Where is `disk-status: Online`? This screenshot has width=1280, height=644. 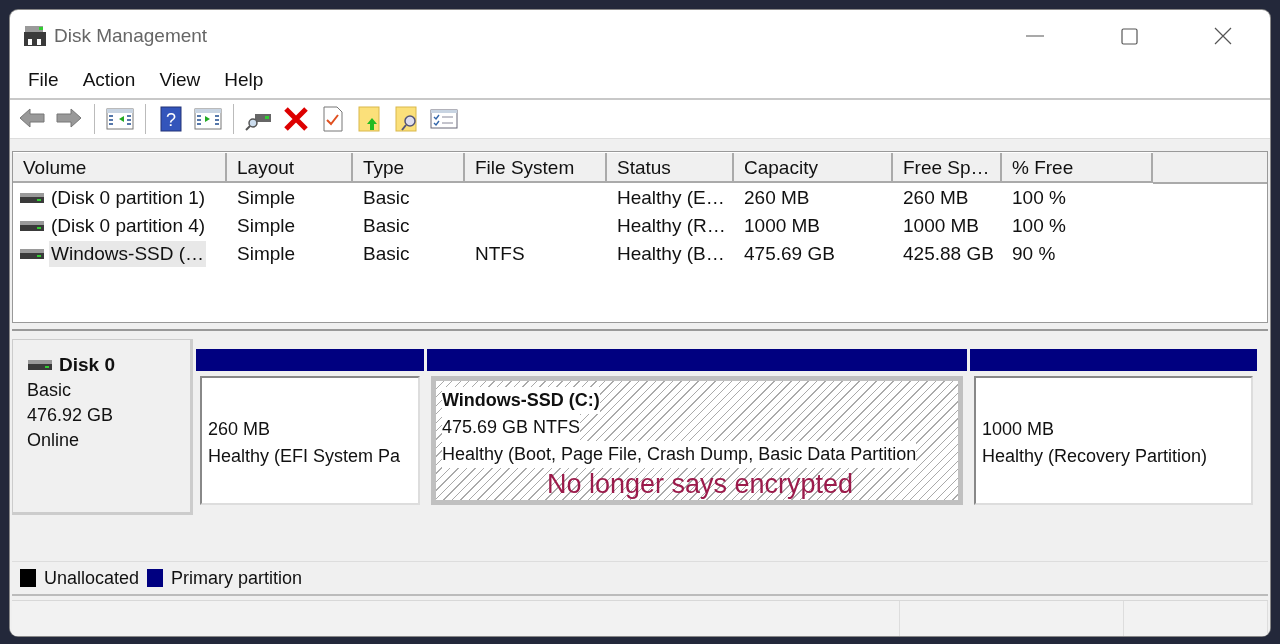
disk-status: Online is located at coordinates (54, 440).